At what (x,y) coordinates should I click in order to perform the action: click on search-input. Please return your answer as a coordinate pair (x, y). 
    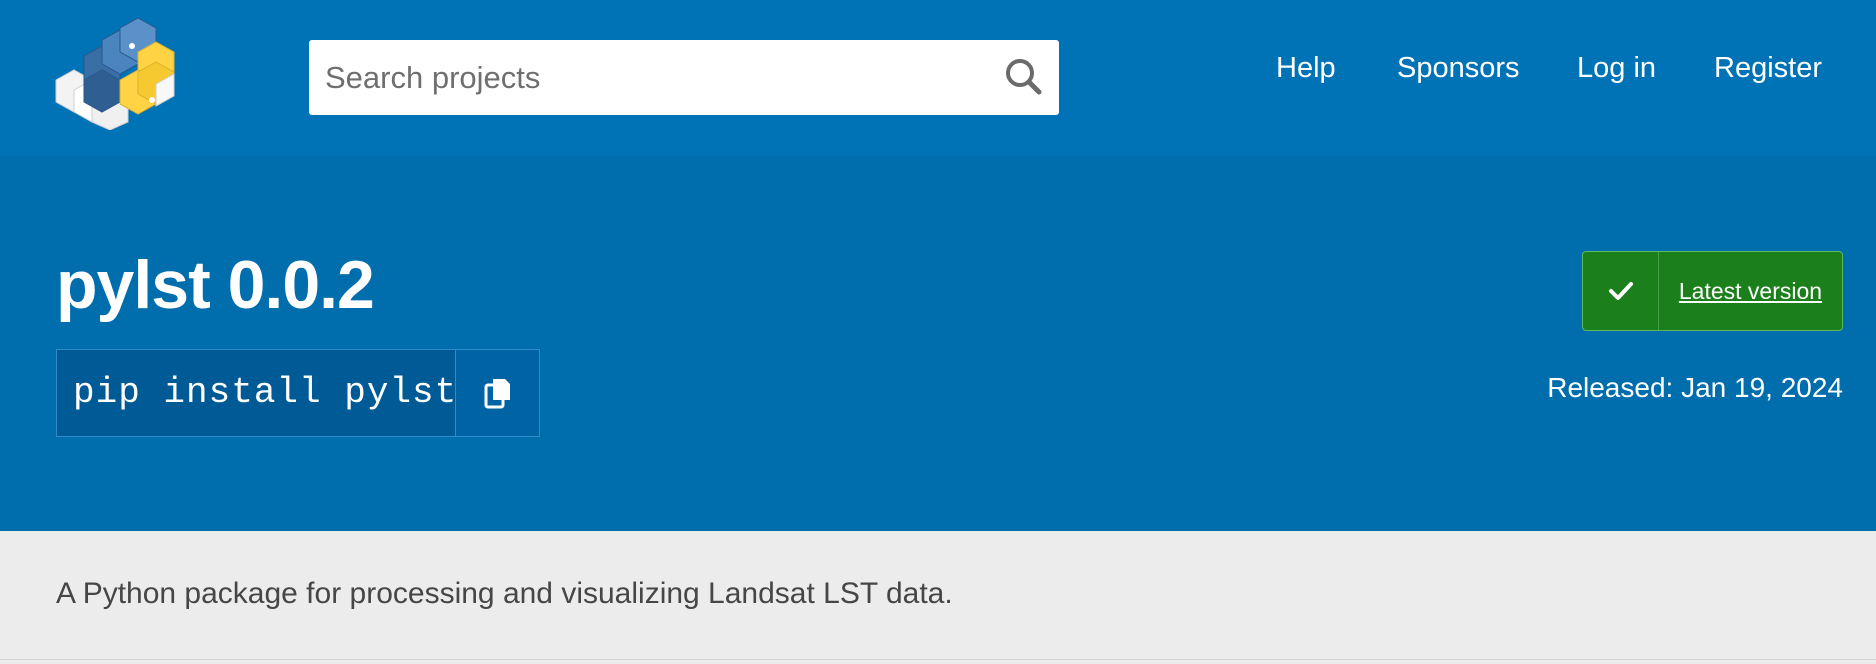
    Looking at the image, I should click on (649, 77).